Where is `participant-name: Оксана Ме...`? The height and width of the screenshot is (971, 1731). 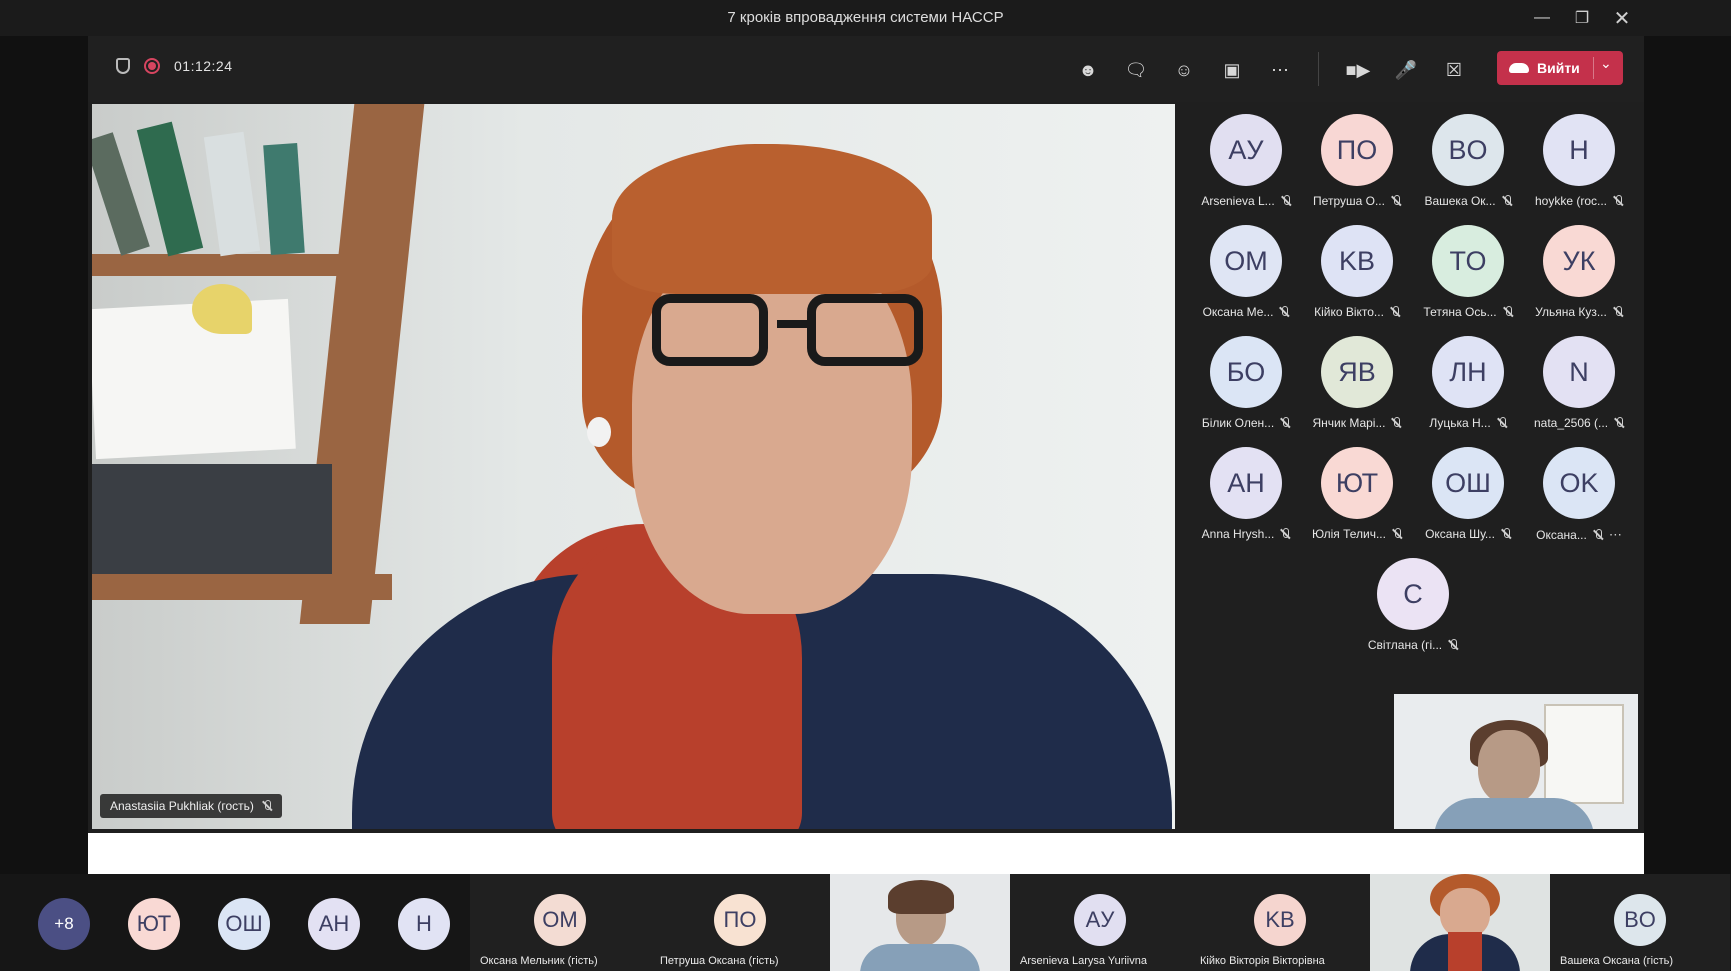
participant-name: Оксана Ме... is located at coordinates (1238, 312).